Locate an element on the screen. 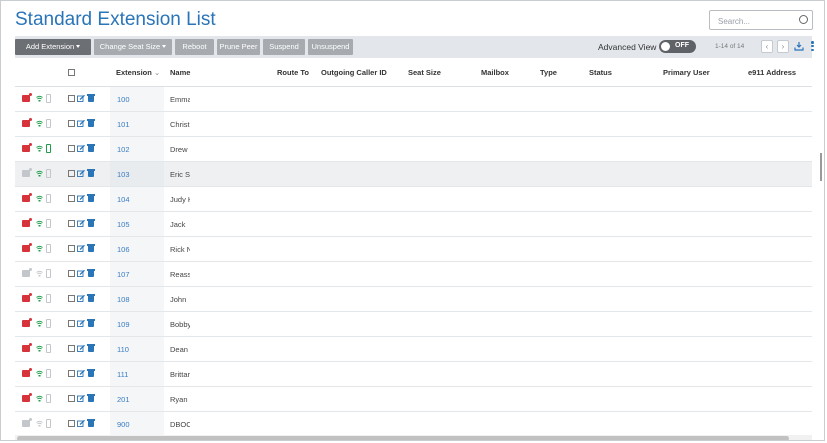 The width and height of the screenshot is (827, 443). column-route-to: Route To is located at coordinates (293, 72).